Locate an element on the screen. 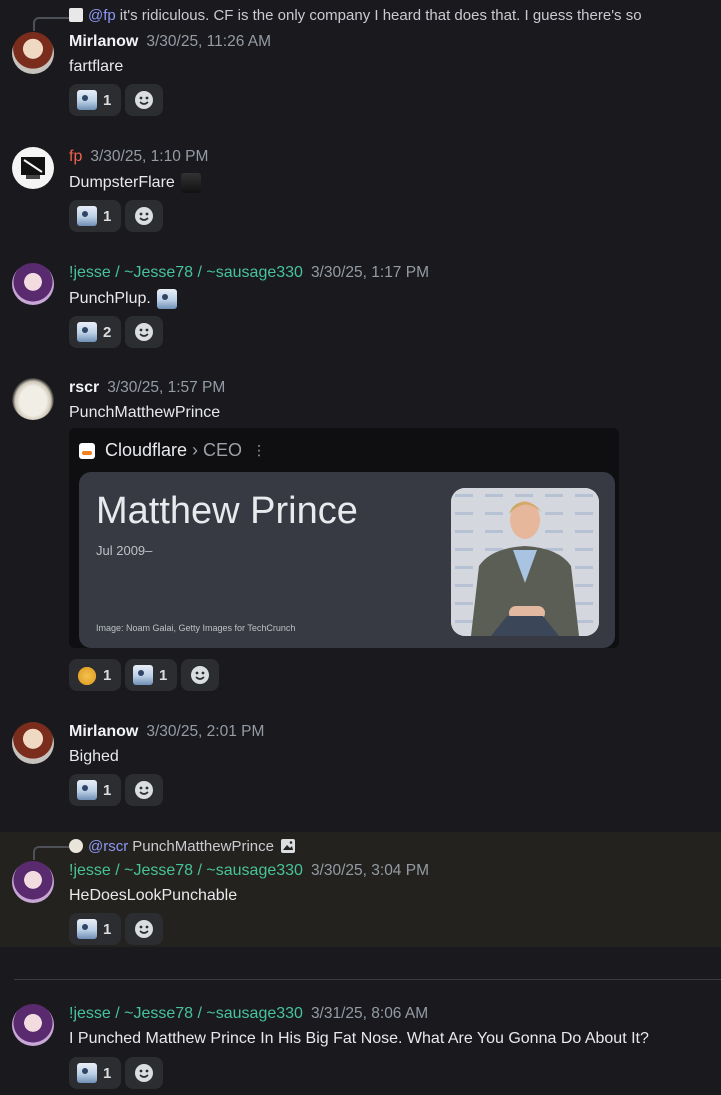  portrait-photo is located at coordinates (525, 562).